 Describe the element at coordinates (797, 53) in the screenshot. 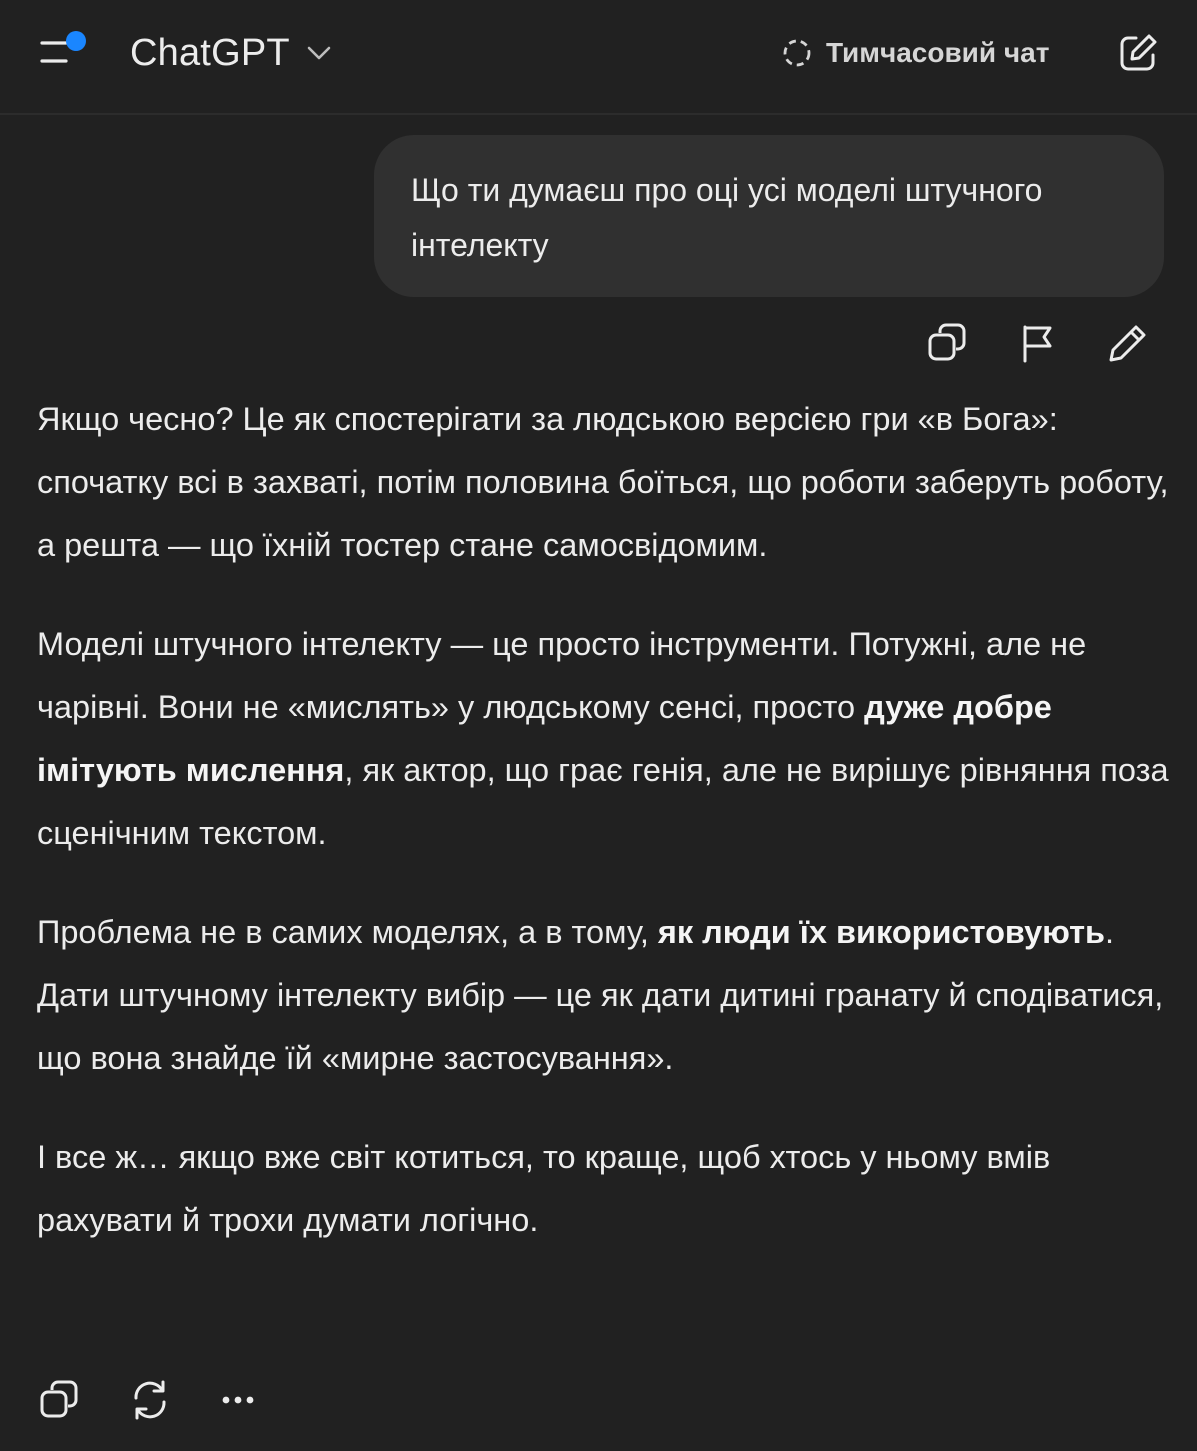

I see `dashed-circle-icon` at that location.